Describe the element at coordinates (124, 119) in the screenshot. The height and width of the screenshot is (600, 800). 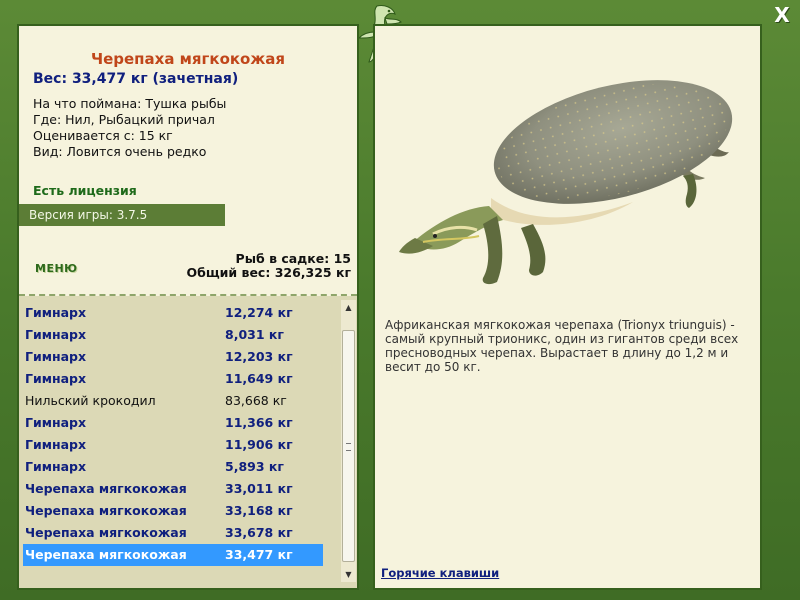
I see `fish-location: Где: Нил, Рыбацкий причал` at that location.